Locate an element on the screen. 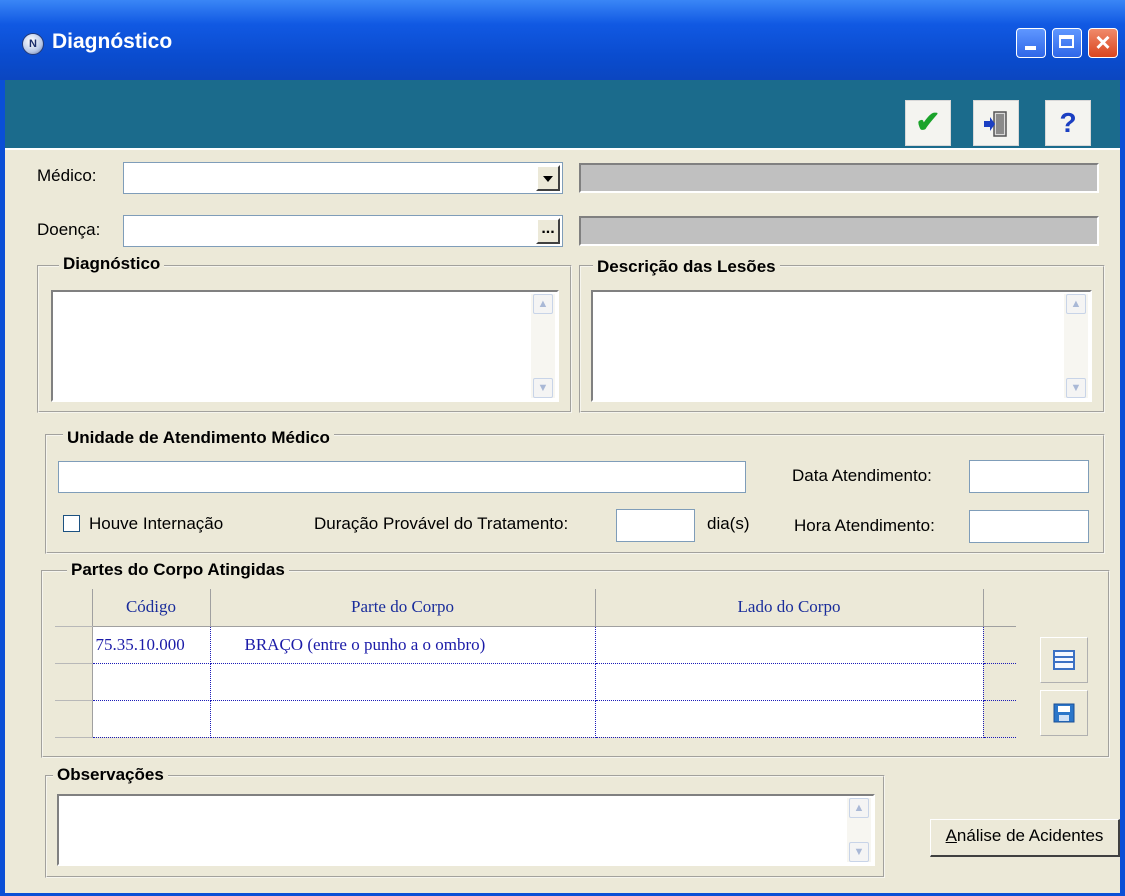 This screenshot has width=1125, height=896. help-button: ? is located at coordinates (1068, 123).